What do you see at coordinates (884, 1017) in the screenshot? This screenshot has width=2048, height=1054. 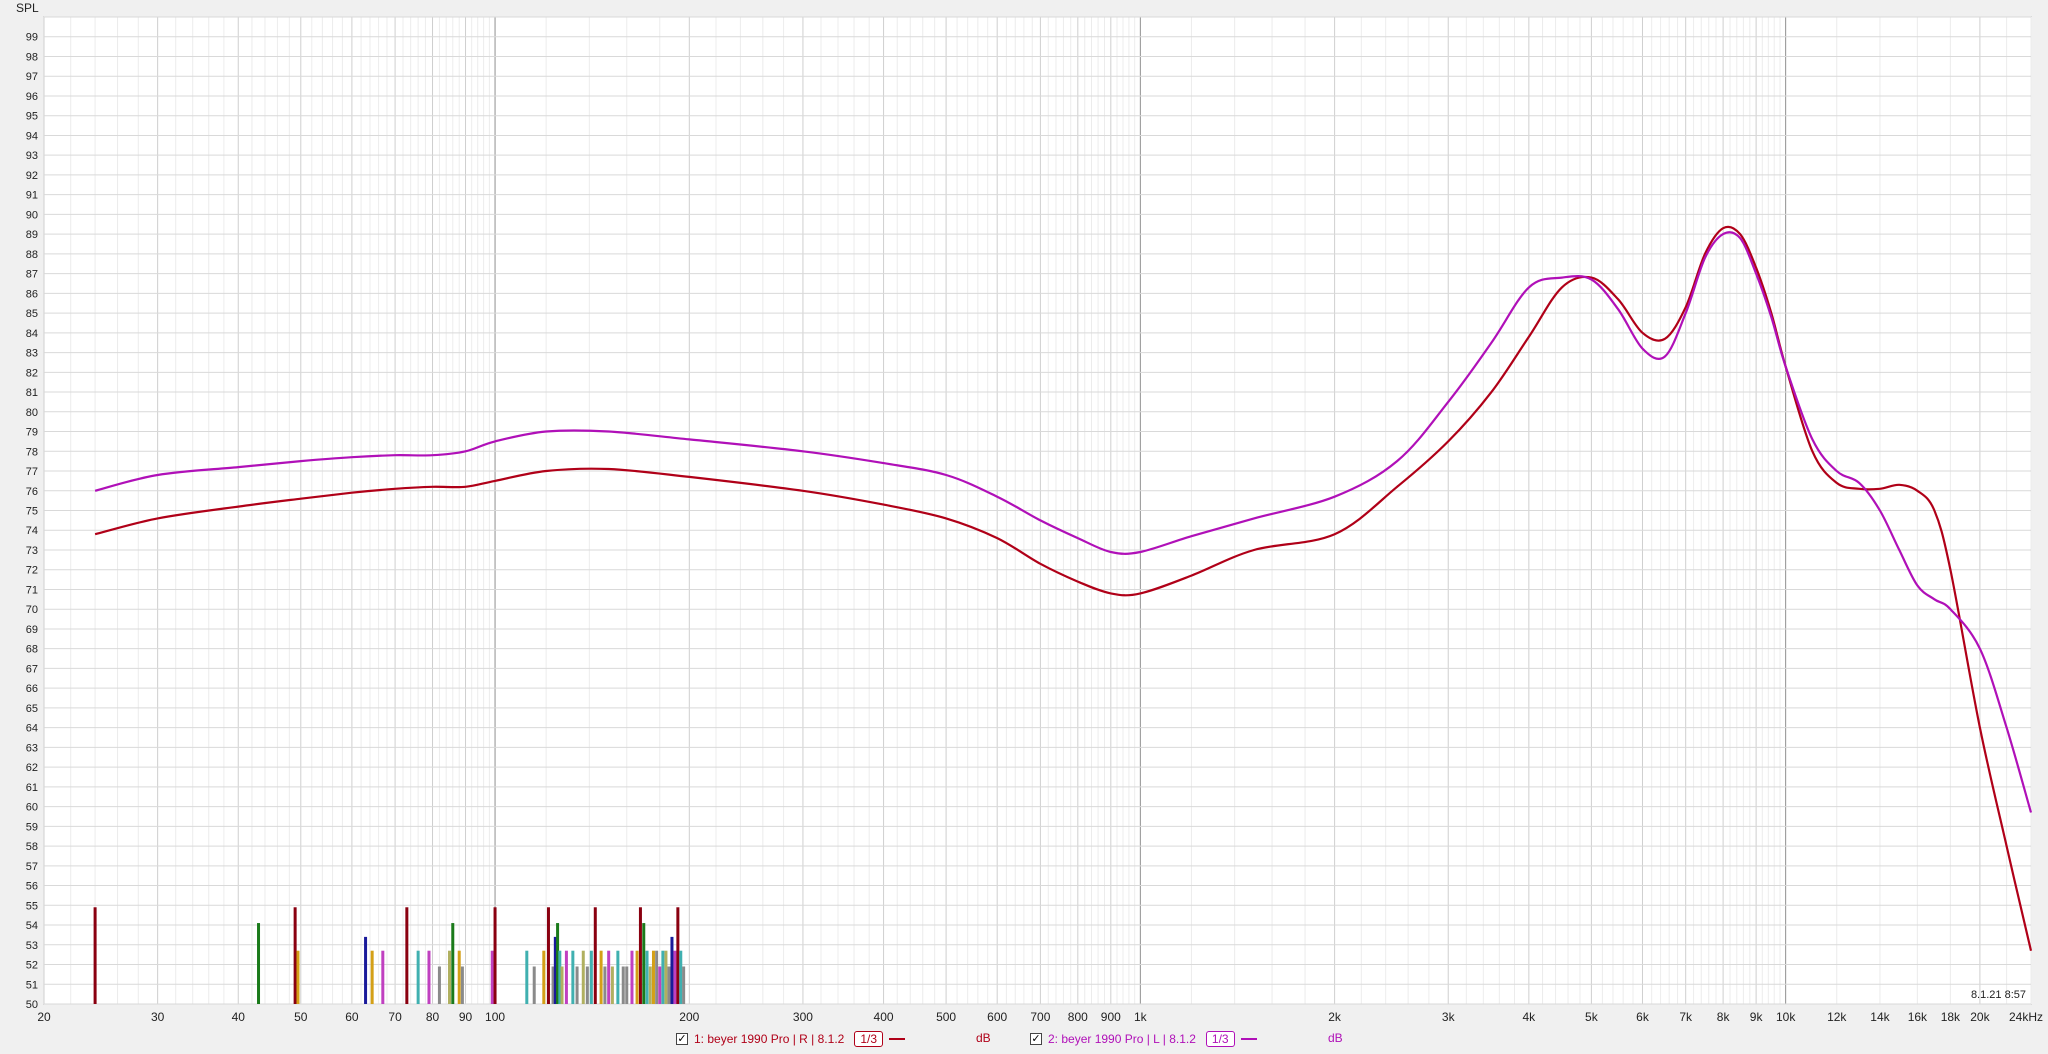 I see `x-tick-label: 400` at bounding box center [884, 1017].